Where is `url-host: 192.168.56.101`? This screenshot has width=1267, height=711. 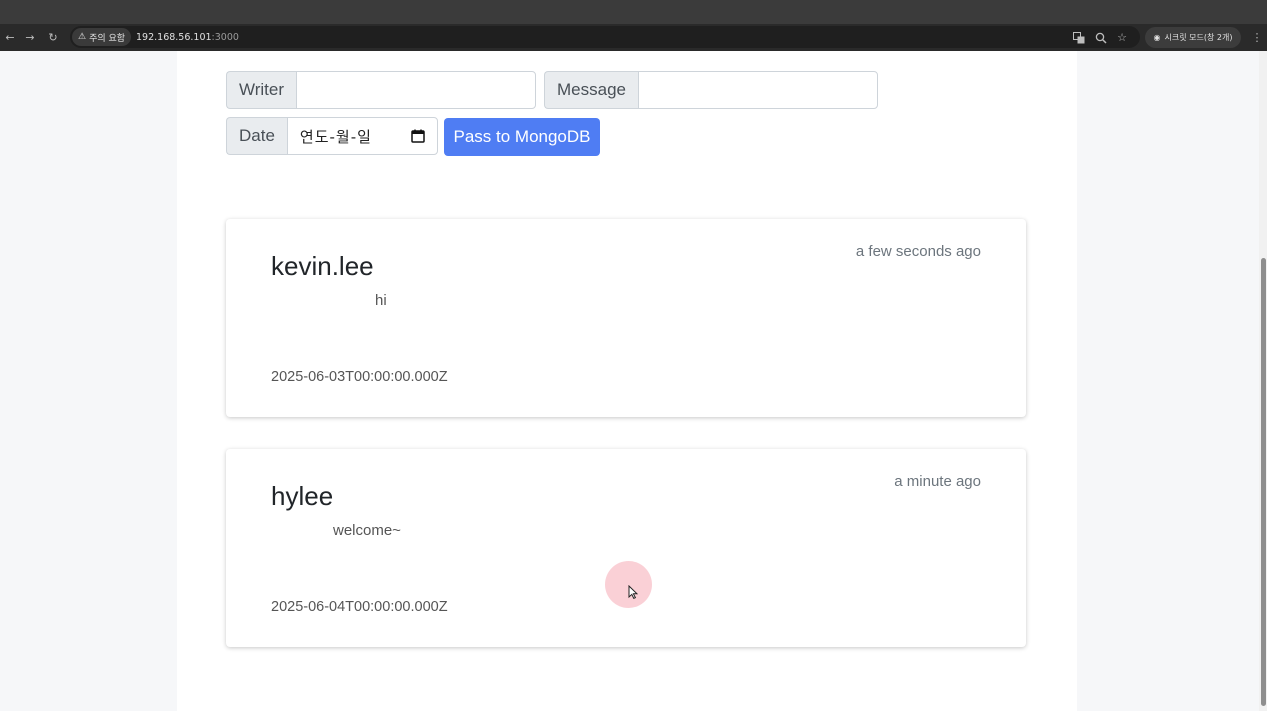
url-host: 192.168.56.101 is located at coordinates (174, 37).